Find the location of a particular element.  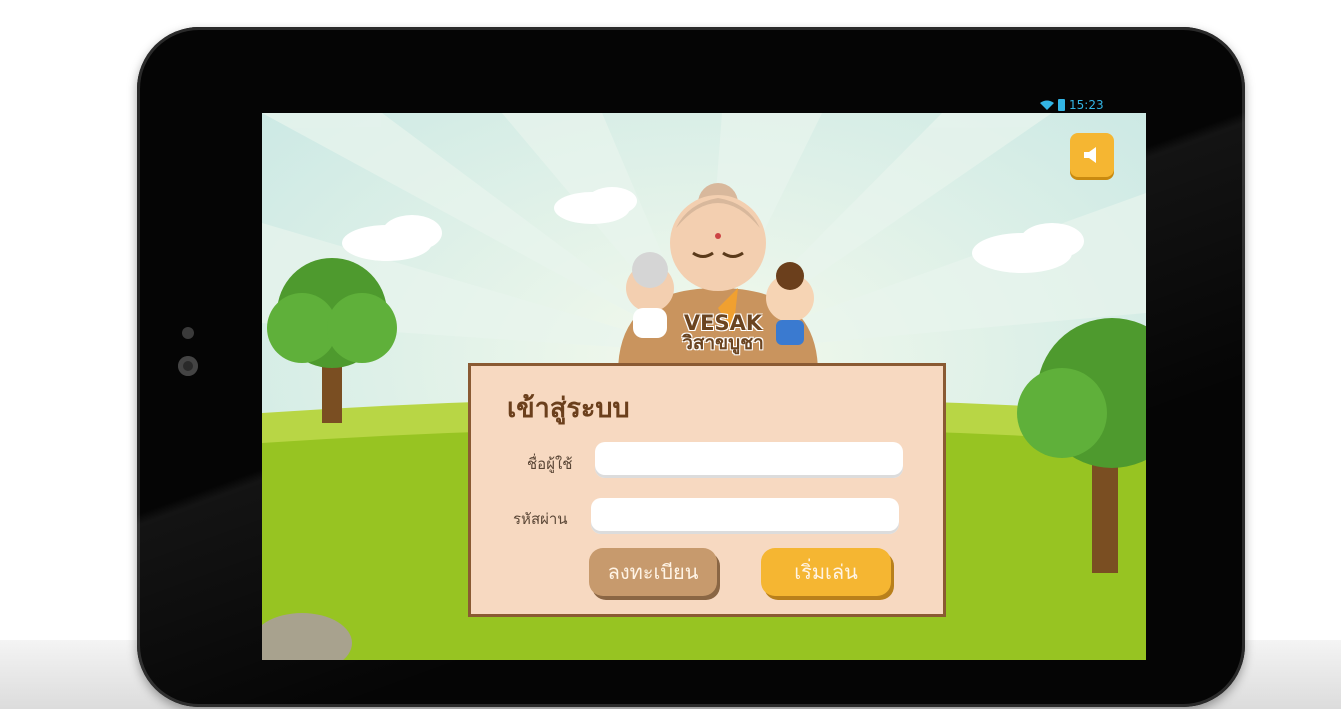

sound-toggle-button is located at coordinates (1092, 155).